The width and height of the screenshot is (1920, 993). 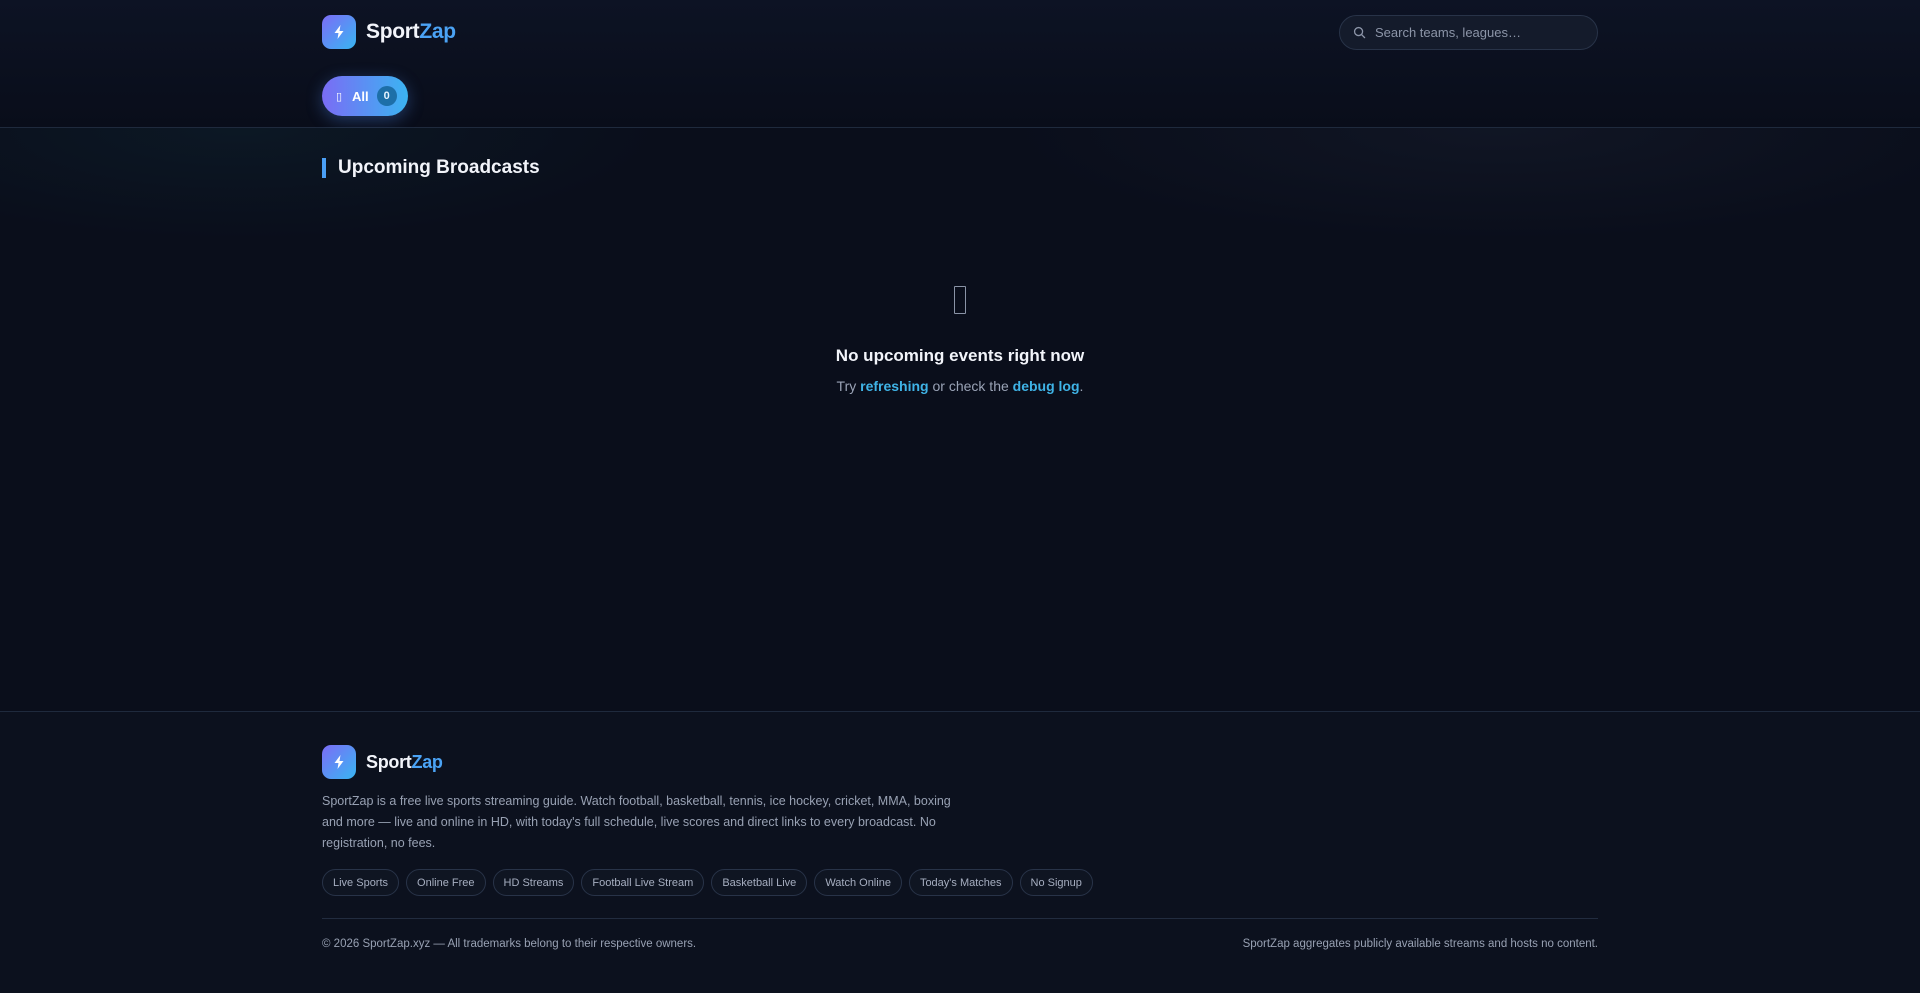 What do you see at coordinates (643, 882) in the screenshot?
I see `footer-tag: Football Live Stream` at bounding box center [643, 882].